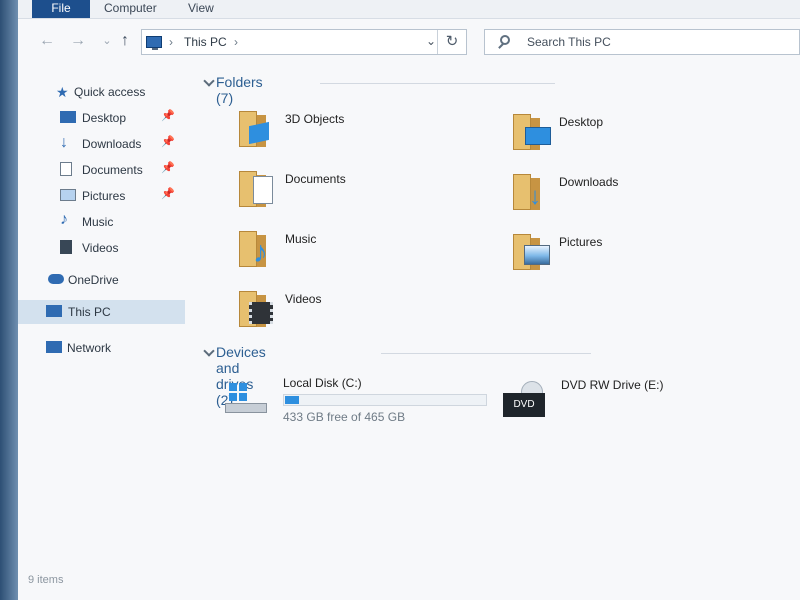  I want to click on address-bar: › This PC › ⌄ ↻, so click(304, 42).